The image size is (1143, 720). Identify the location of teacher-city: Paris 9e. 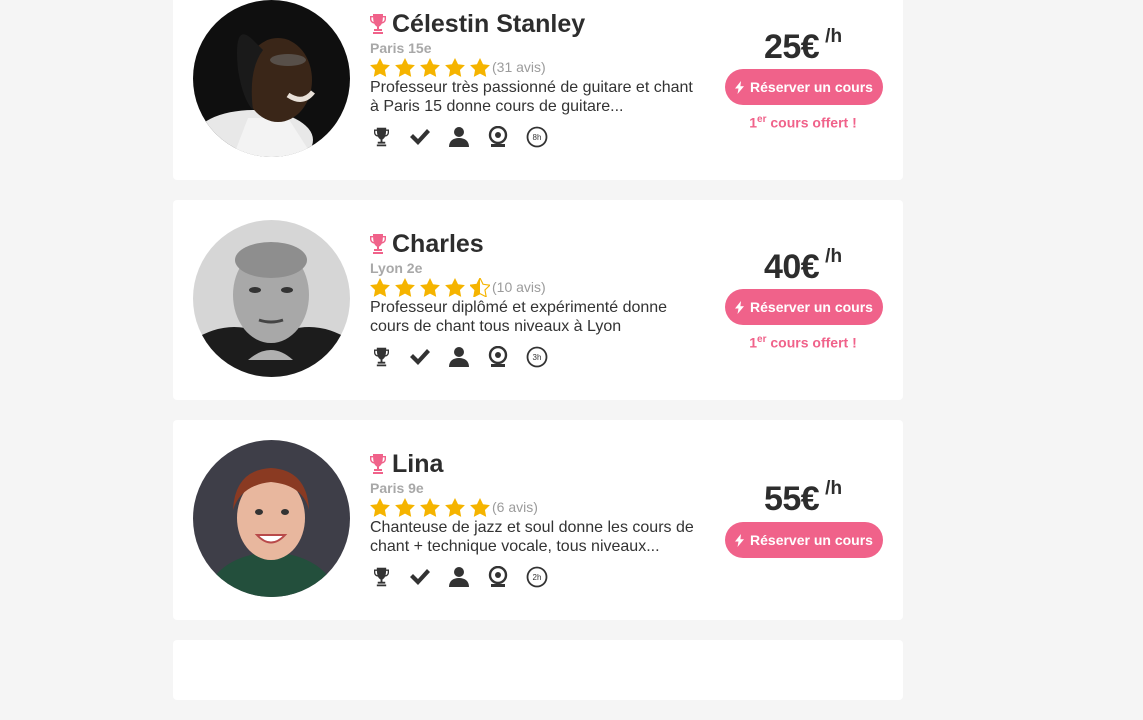
(397, 488).